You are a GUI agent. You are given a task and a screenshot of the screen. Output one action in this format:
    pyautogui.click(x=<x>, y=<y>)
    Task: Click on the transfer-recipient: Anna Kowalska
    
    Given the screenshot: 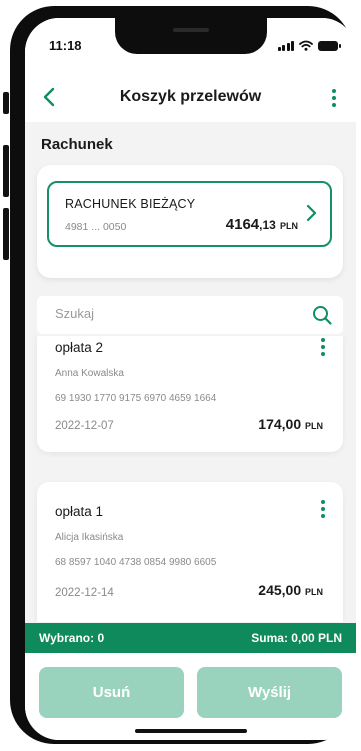 What is the action you would take?
    pyautogui.click(x=89, y=373)
    